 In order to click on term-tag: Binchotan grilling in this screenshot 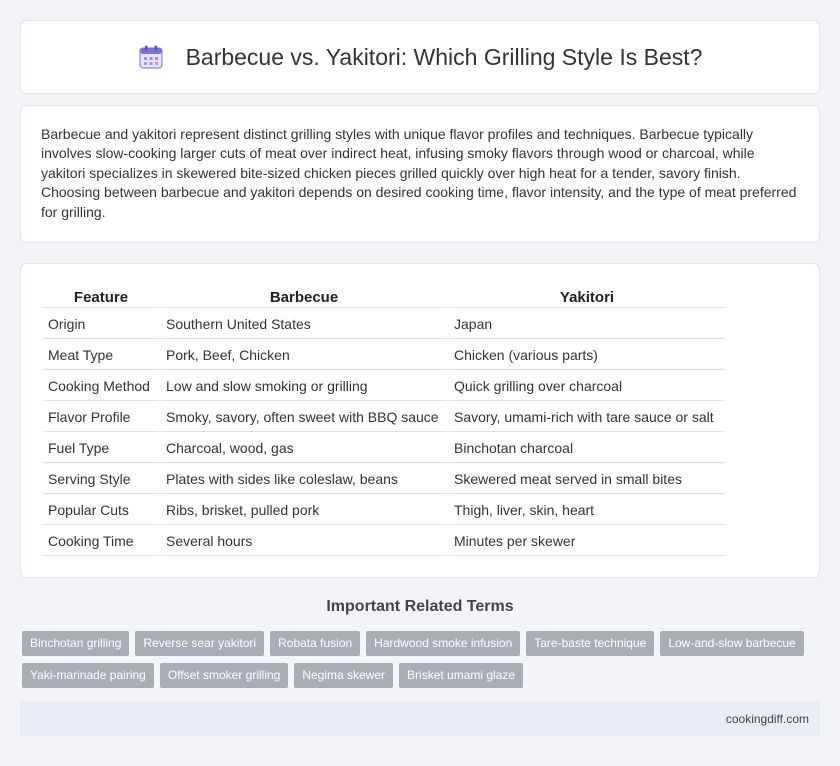, I will do `click(76, 643)`.